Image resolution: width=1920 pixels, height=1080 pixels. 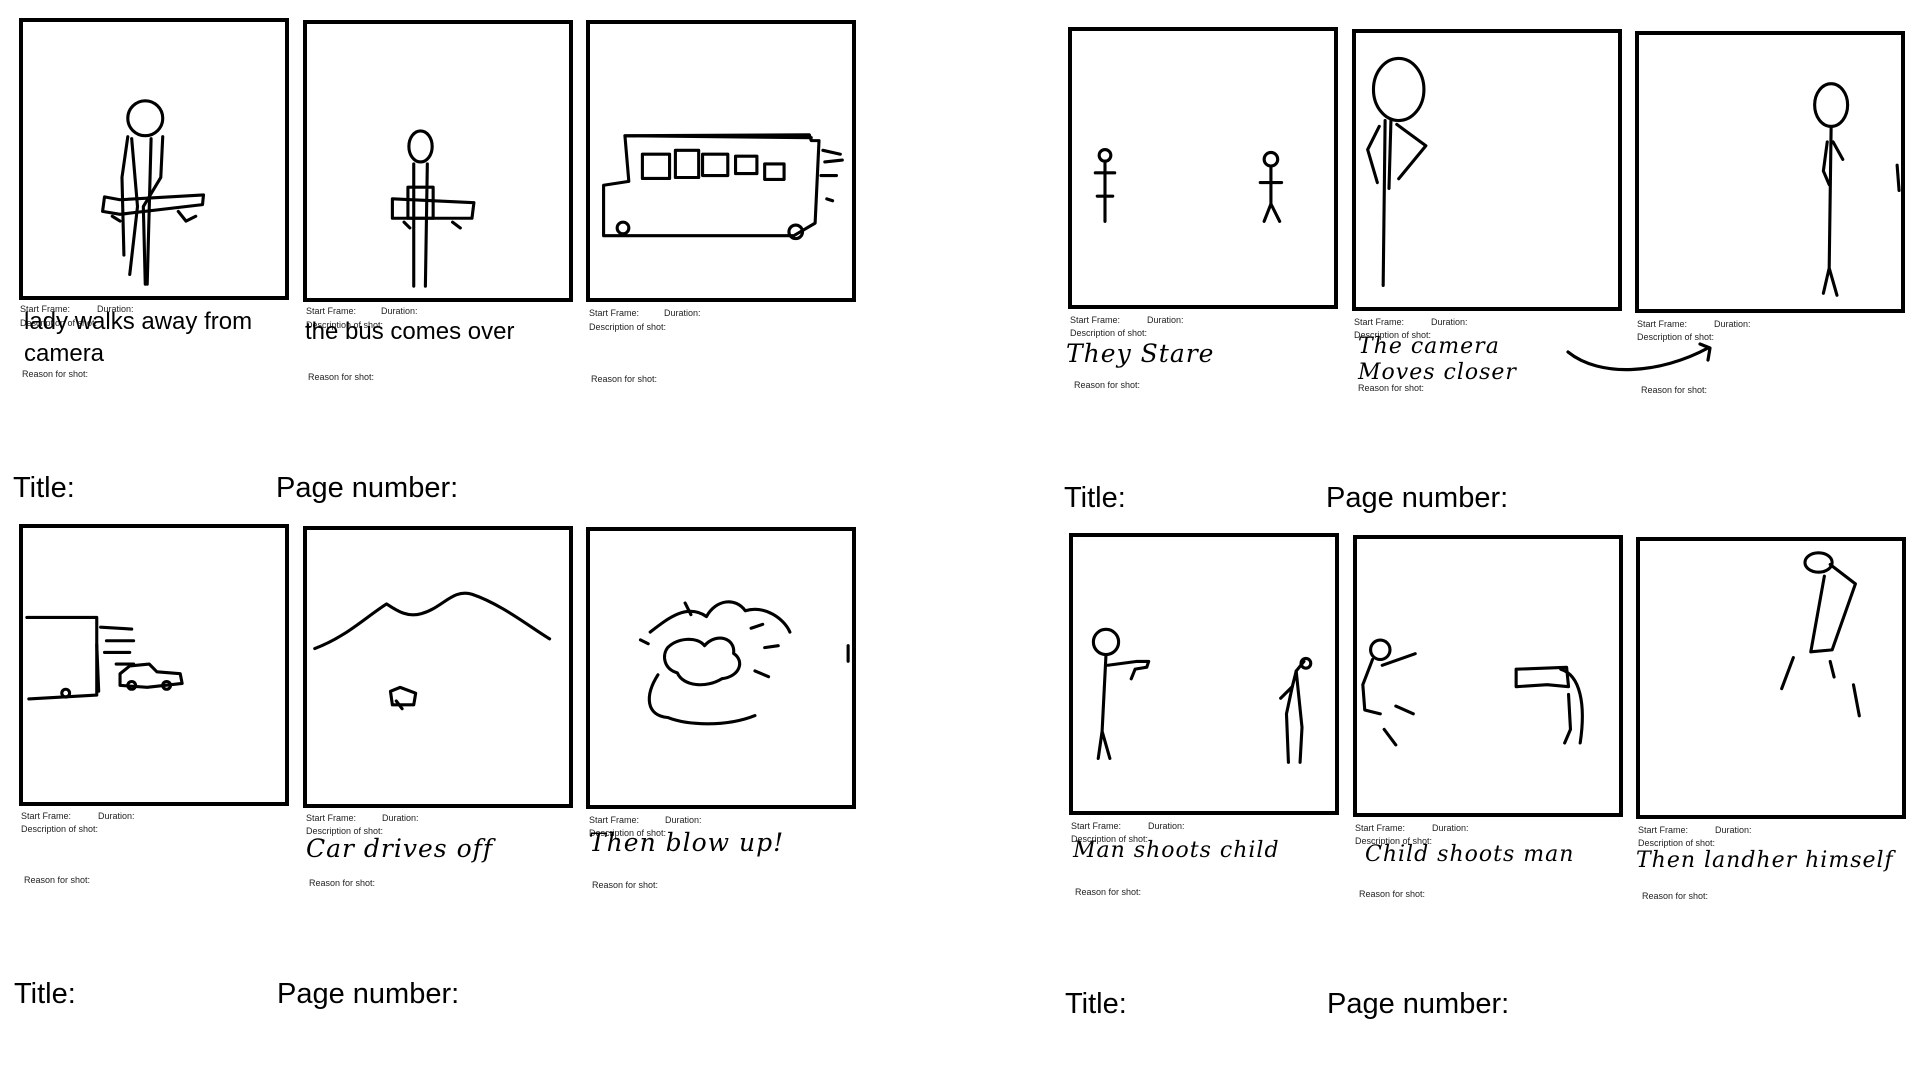 What do you see at coordinates (1397, 172) in the screenshot?
I see `closeup-figure-sketch` at bounding box center [1397, 172].